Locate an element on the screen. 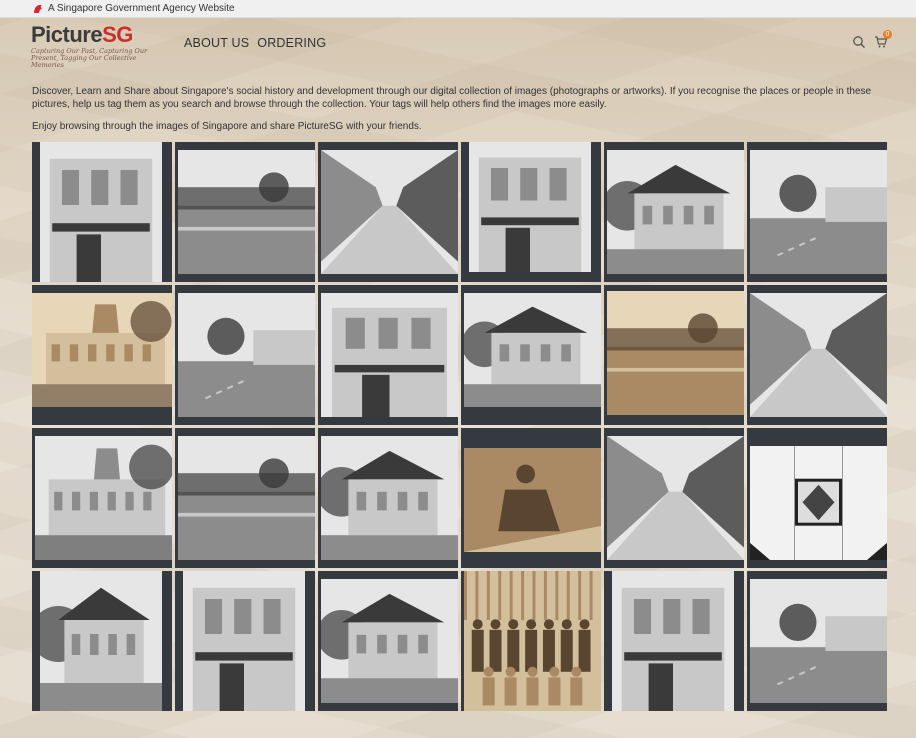 This screenshot has width=916, height=738. nav-ordering: ORDERING is located at coordinates (291, 43).